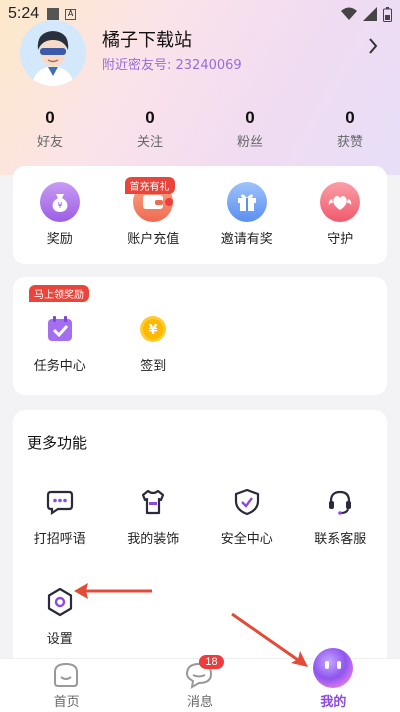 Image resolution: width=400 pixels, height=712 pixels. What do you see at coordinates (340, 202) in the screenshot?
I see `heart-wings-icon` at bounding box center [340, 202].